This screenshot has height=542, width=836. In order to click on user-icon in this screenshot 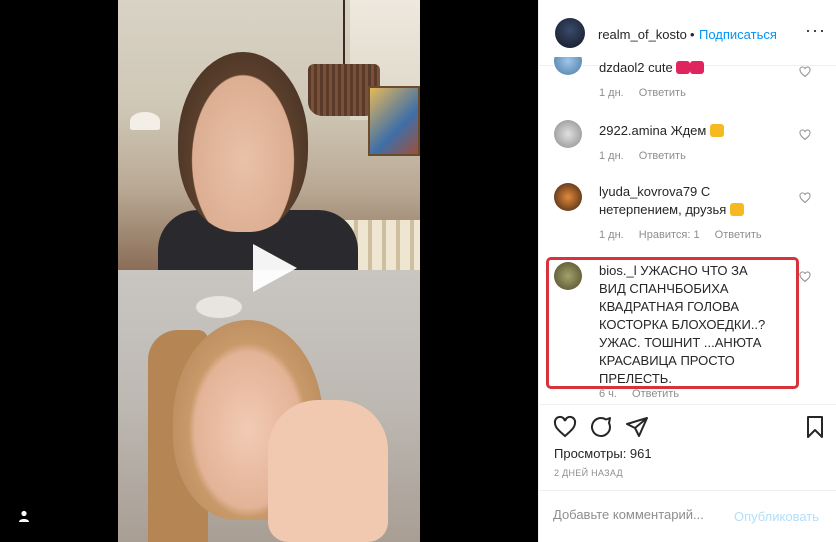, I will do `click(24, 516)`.